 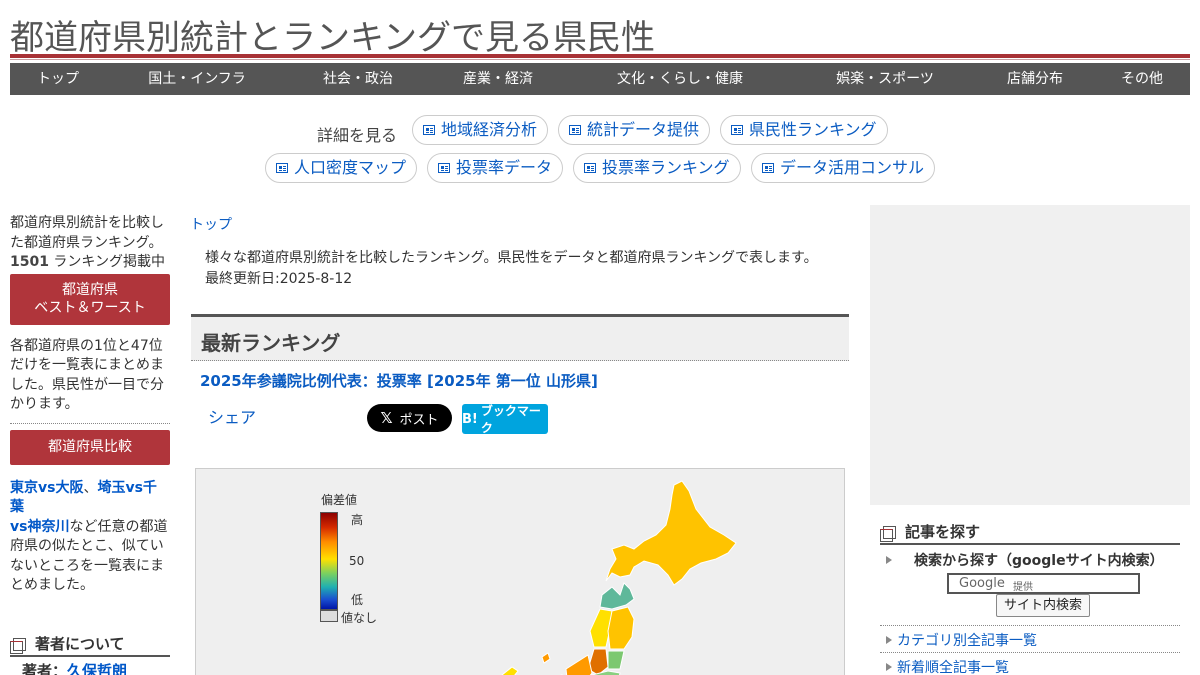 What do you see at coordinates (80, 644) in the screenshot?
I see `author-heading-text: 著者について` at bounding box center [80, 644].